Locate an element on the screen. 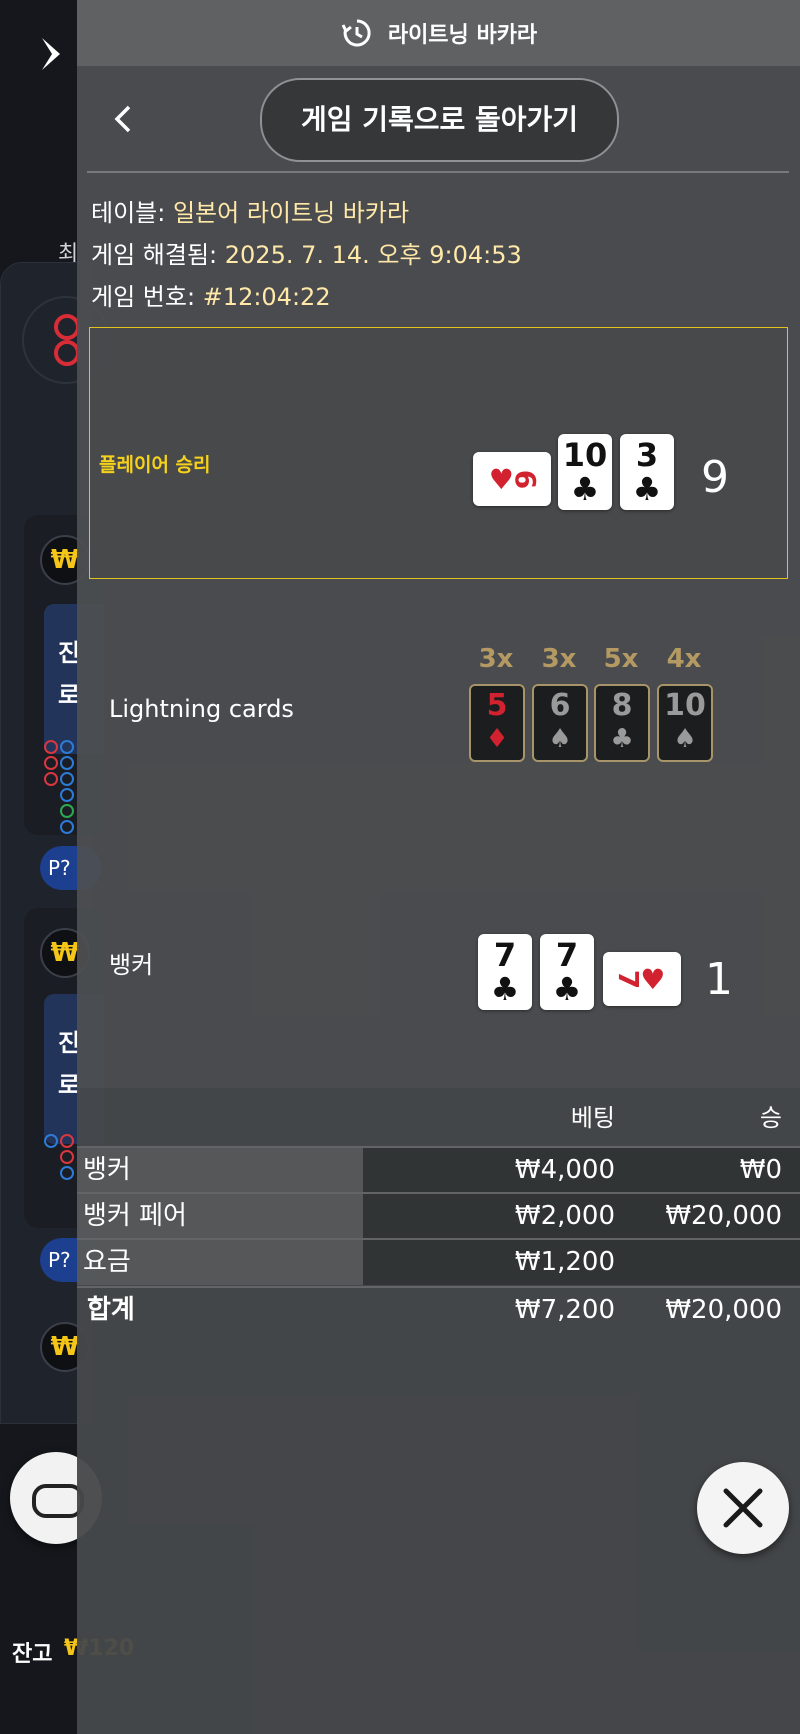  player-win-label: 플레이어 승리 is located at coordinates (155, 465).